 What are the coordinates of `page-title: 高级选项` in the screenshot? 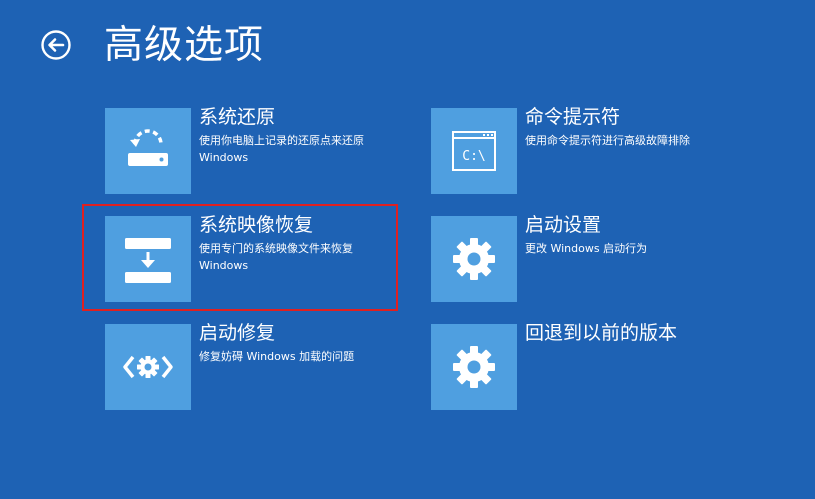 It's located at (184, 45).